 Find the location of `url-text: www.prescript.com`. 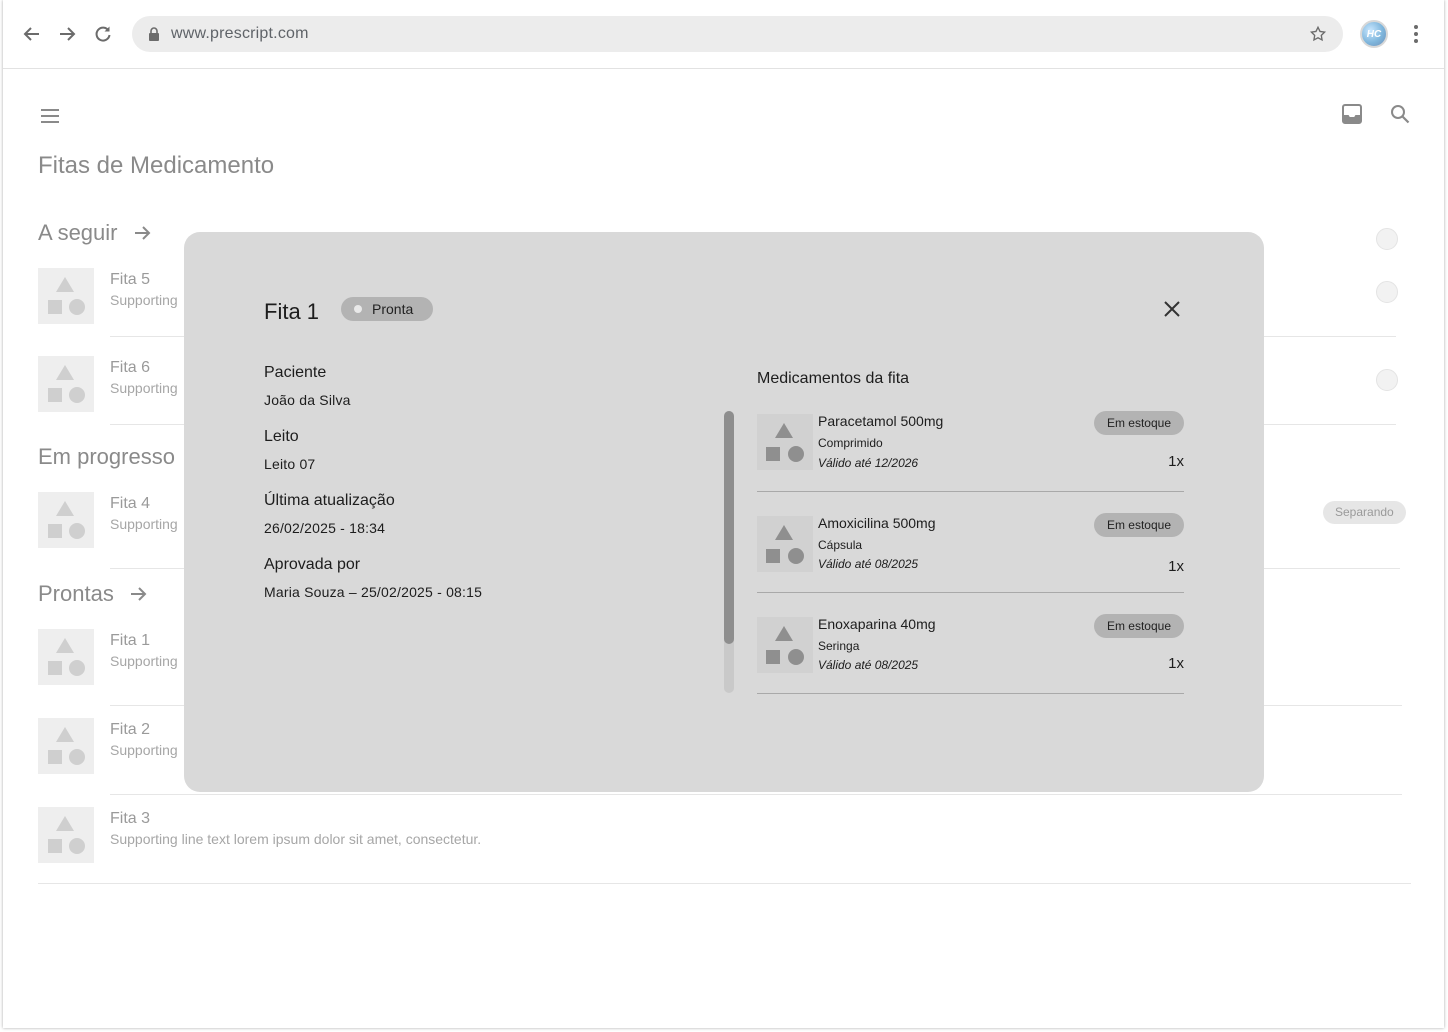

url-text: www.prescript.com is located at coordinates (240, 34).